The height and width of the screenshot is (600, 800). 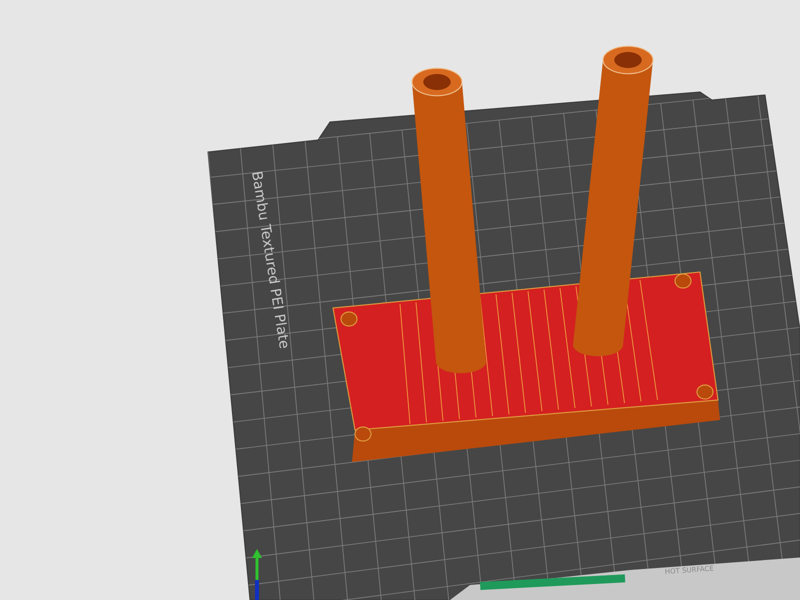 What do you see at coordinates (257, 574) in the screenshot?
I see `axis-icon` at bounding box center [257, 574].